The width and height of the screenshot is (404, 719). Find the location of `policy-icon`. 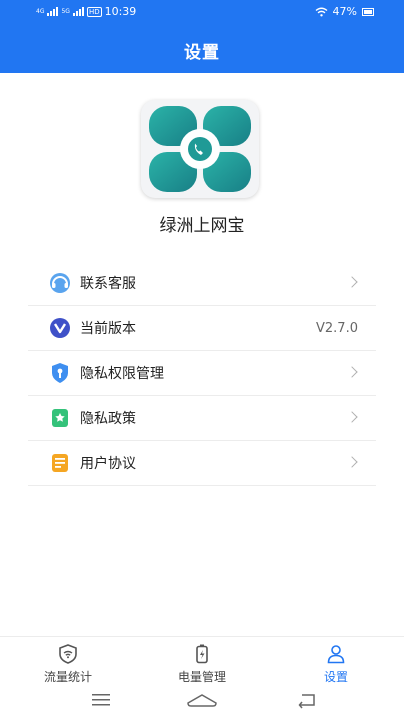

policy-icon is located at coordinates (60, 418).